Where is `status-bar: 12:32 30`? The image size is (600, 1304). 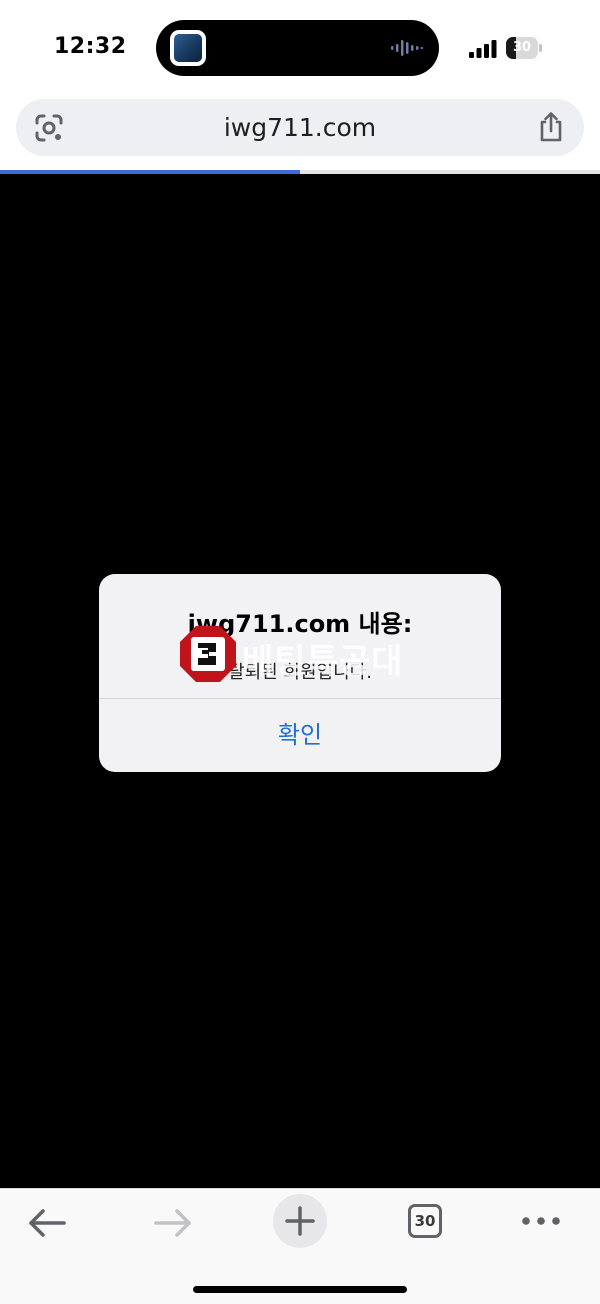
status-bar: 12:32 30 is located at coordinates (300, 48).